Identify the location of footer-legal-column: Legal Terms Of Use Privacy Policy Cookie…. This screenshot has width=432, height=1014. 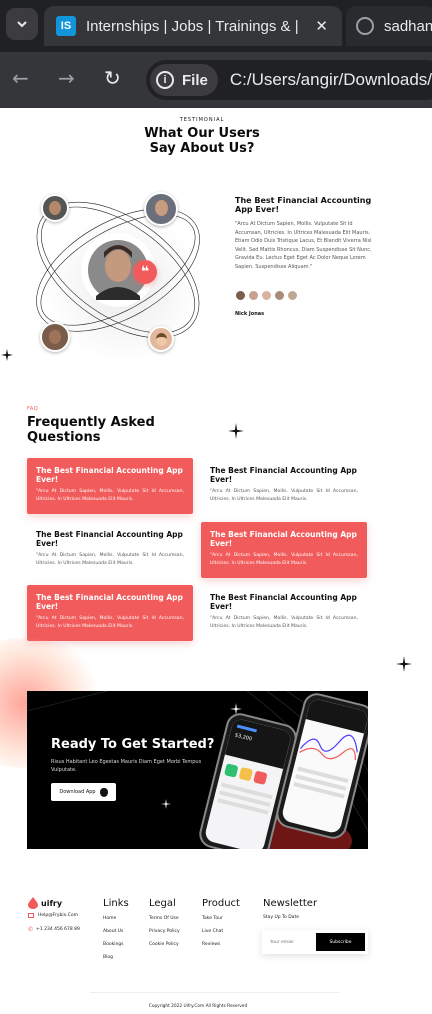
(164, 924).